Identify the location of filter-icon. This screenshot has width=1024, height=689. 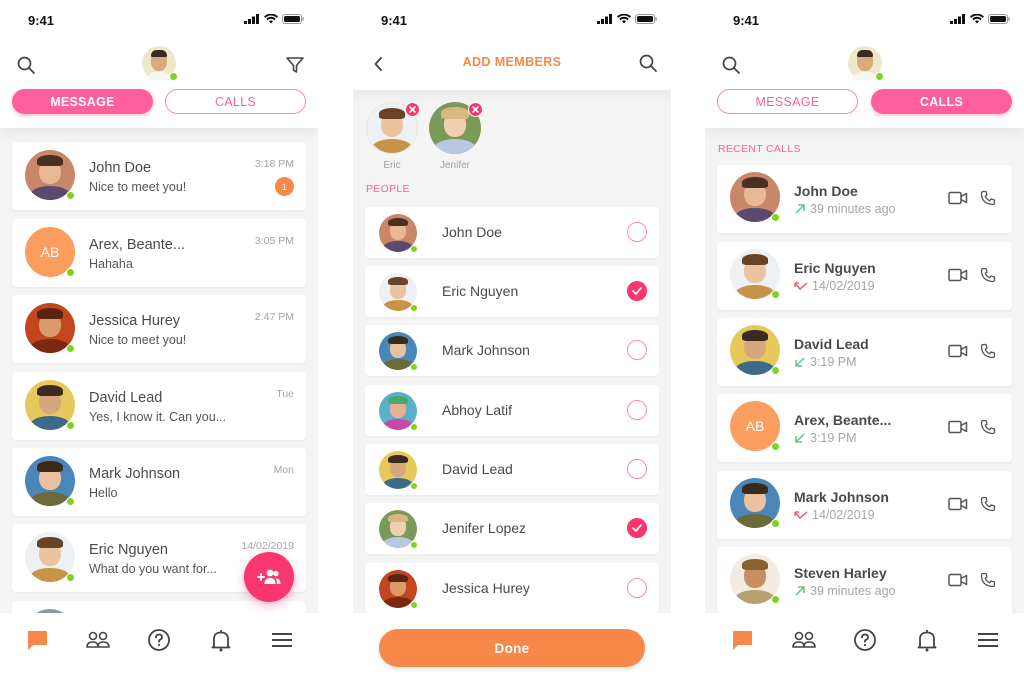
(295, 65).